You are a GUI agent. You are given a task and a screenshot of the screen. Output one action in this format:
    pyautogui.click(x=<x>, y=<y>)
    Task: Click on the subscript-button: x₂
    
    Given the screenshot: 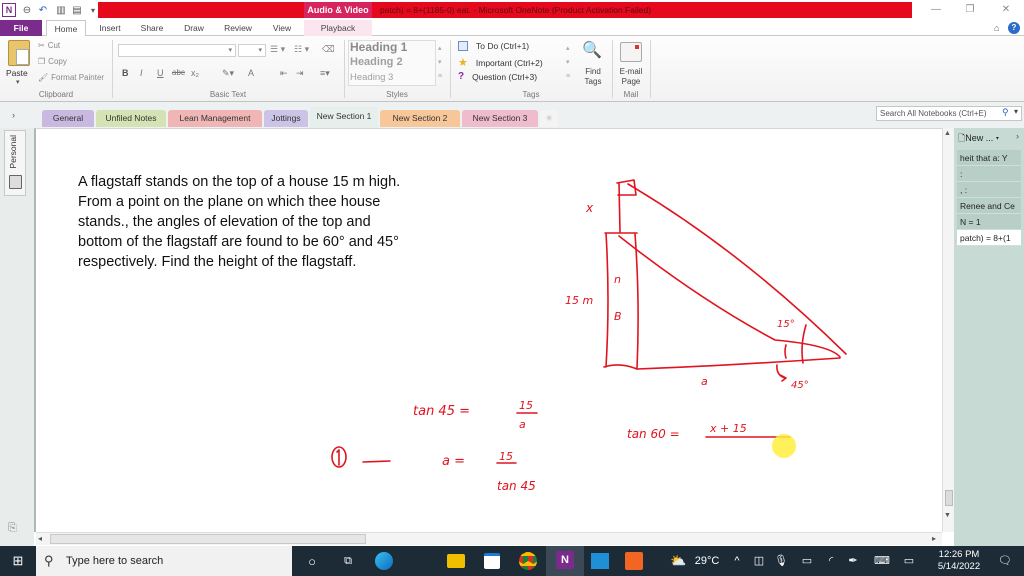 What is the action you would take?
    pyautogui.click(x=195, y=73)
    